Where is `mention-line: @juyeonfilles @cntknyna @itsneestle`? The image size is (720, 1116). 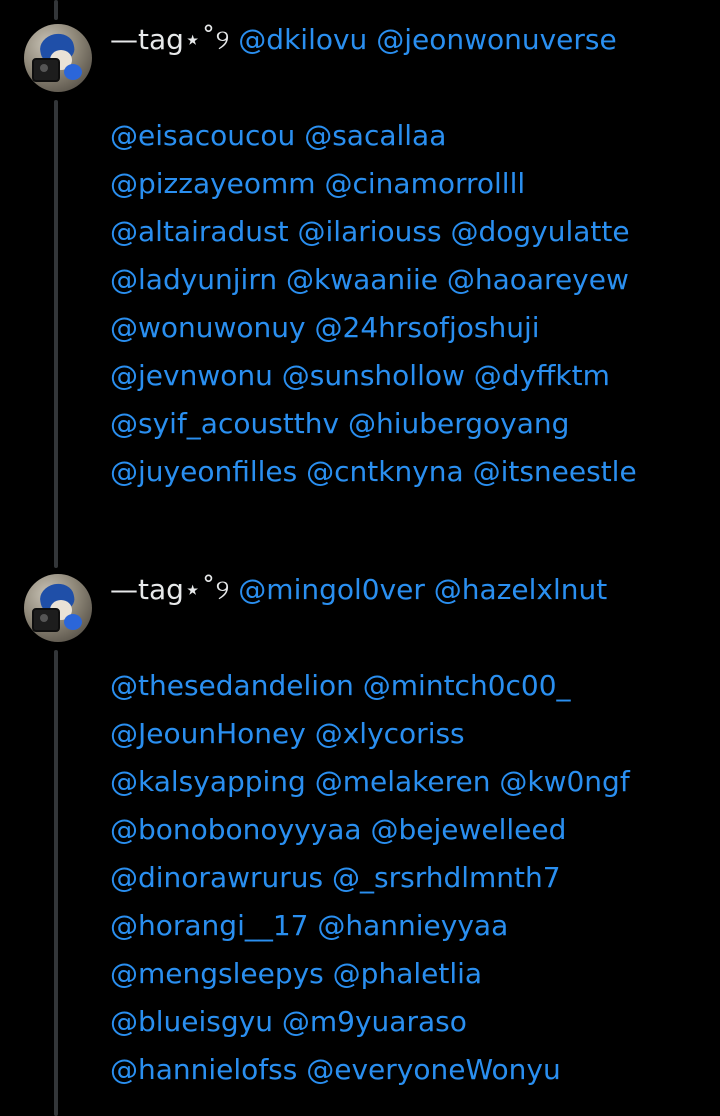
mention-line: @juyeonfilles @cntknyna @itsneestle is located at coordinates (410, 472).